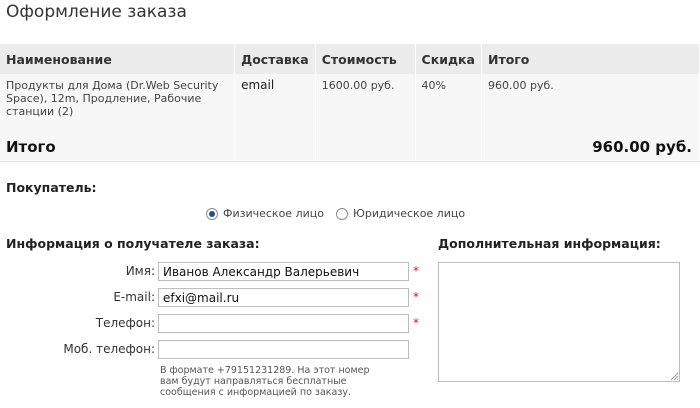 The image size is (700, 408). I want to click on radio-individual-icon, so click(212, 213).